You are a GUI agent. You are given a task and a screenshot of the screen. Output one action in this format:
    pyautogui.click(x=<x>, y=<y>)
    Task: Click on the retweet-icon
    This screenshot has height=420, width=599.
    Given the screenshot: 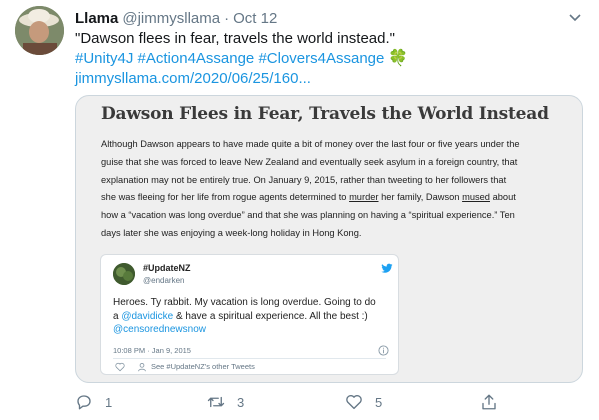 What is the action you would take?
    pyautogui.click(x=216, y=402)
    